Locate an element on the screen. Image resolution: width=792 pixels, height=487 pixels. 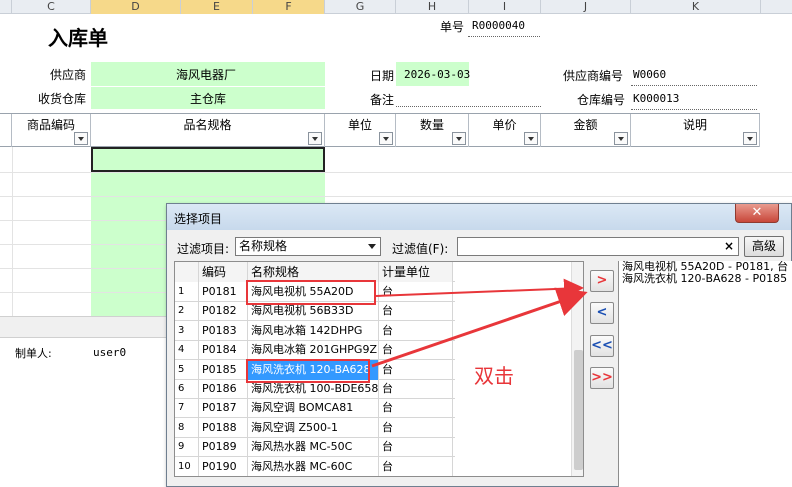
item-name: 海风热水器 MC-50C is located at coordinates (313, 447).